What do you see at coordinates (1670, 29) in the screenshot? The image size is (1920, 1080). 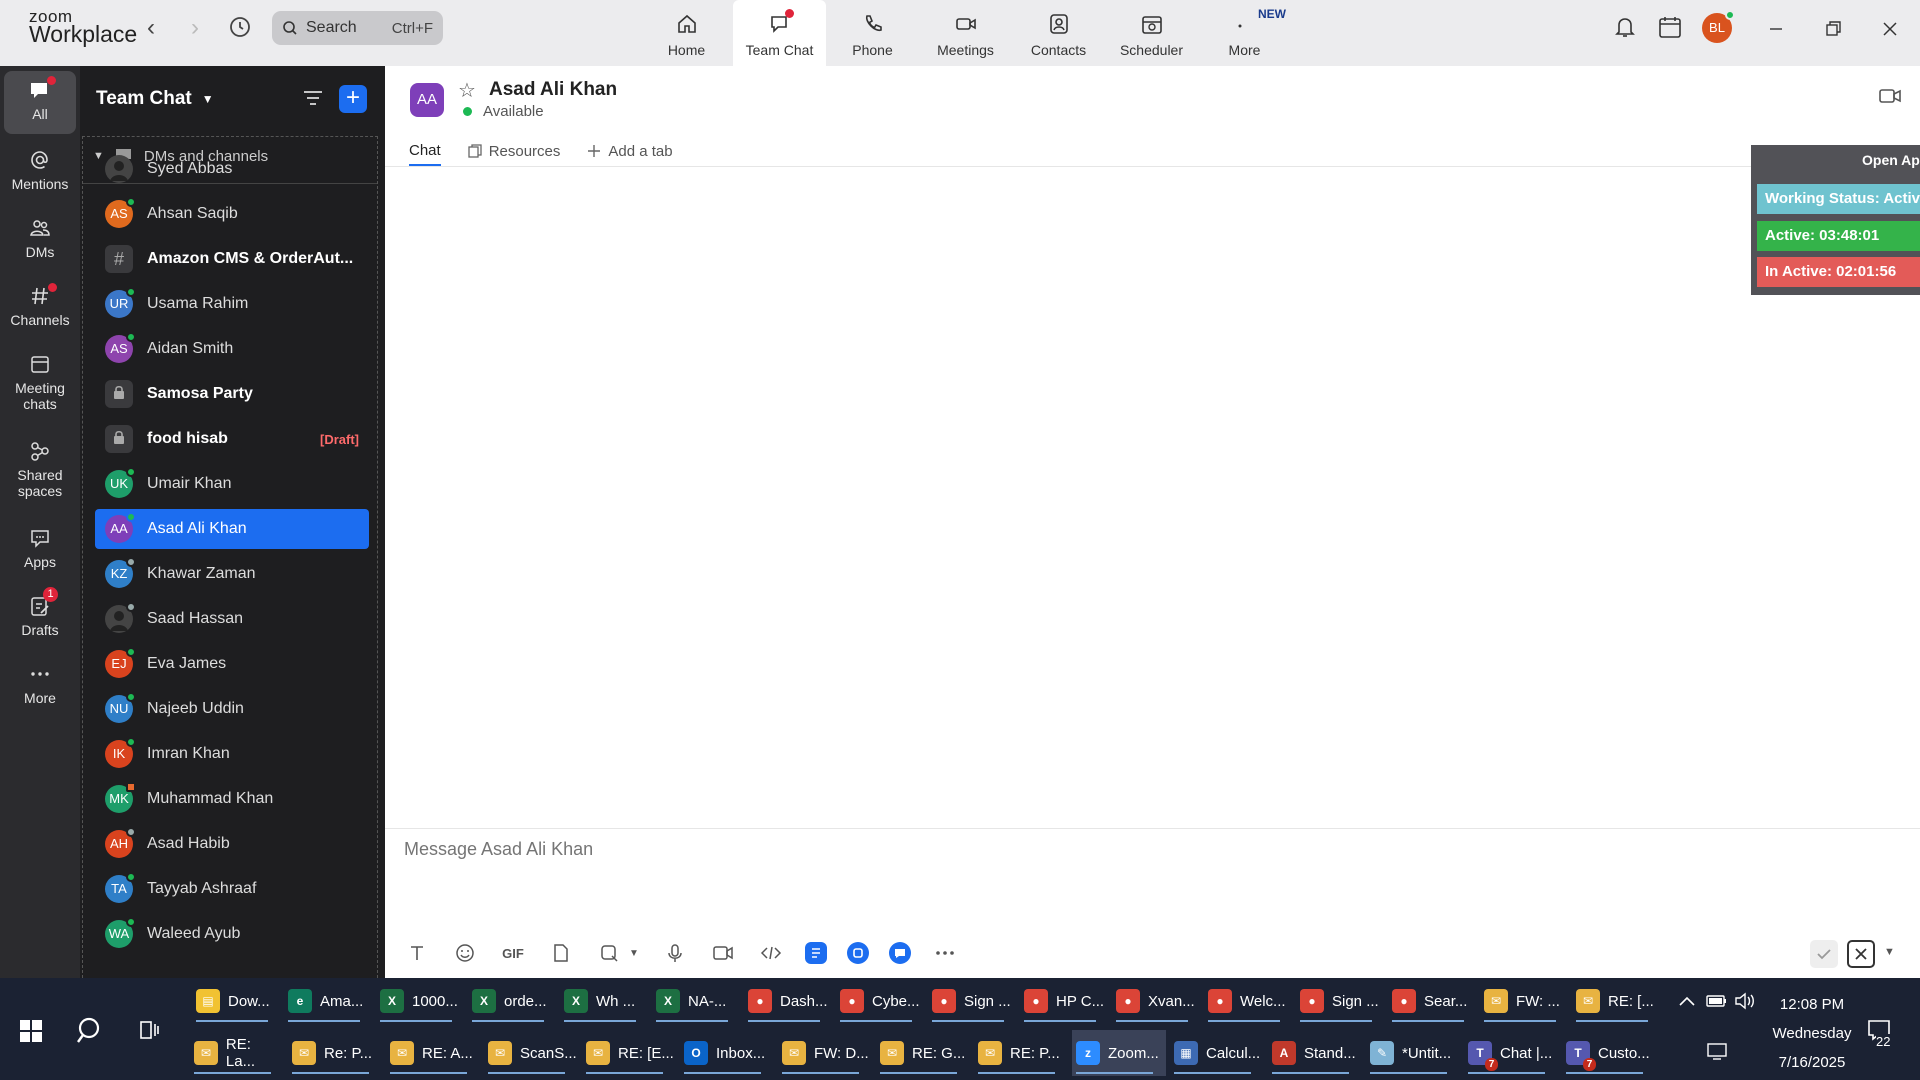 I see `calendar-icon` at bounding box center [1670, 29].